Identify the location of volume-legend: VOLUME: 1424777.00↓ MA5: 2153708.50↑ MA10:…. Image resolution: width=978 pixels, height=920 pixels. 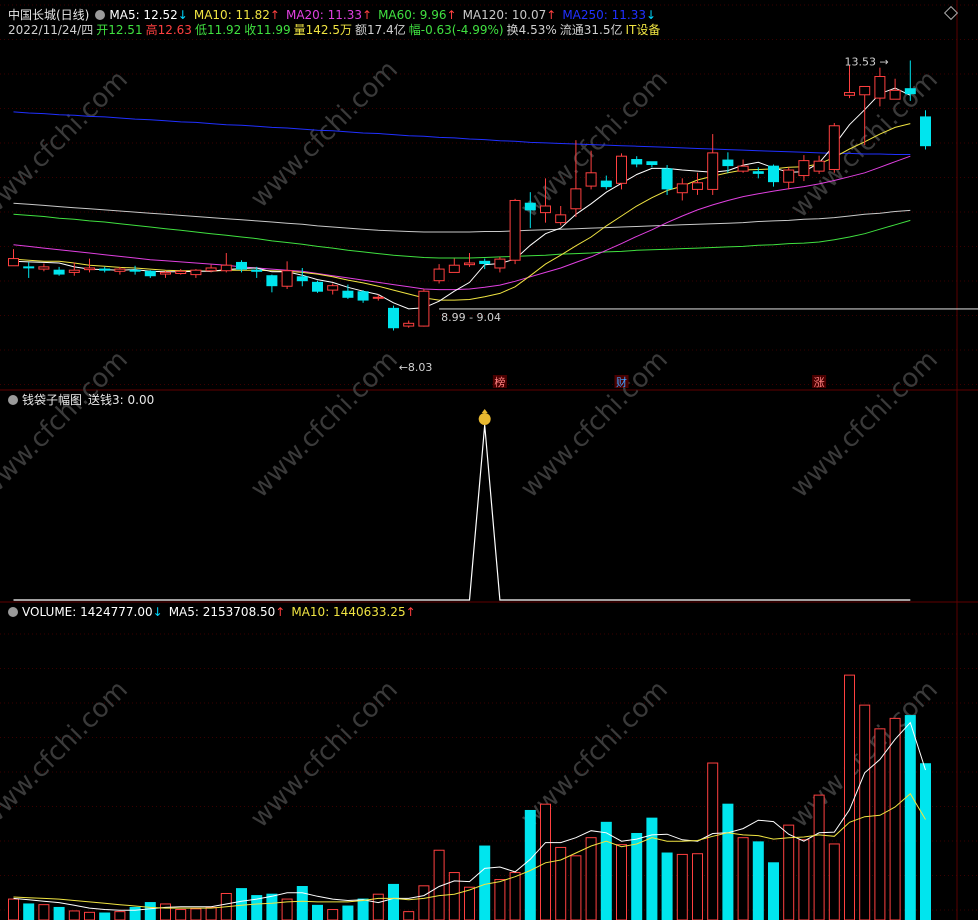
(222, 612).